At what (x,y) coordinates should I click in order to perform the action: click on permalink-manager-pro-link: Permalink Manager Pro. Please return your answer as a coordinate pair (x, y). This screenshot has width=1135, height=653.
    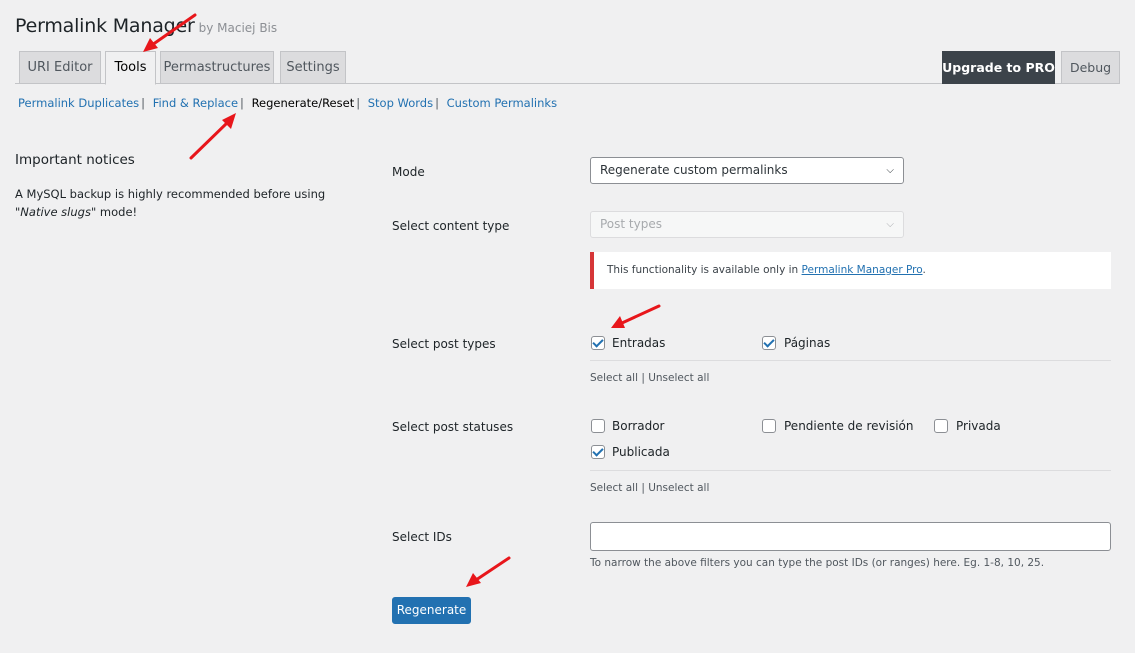
    Looking at the image, I should click on (862, 270).